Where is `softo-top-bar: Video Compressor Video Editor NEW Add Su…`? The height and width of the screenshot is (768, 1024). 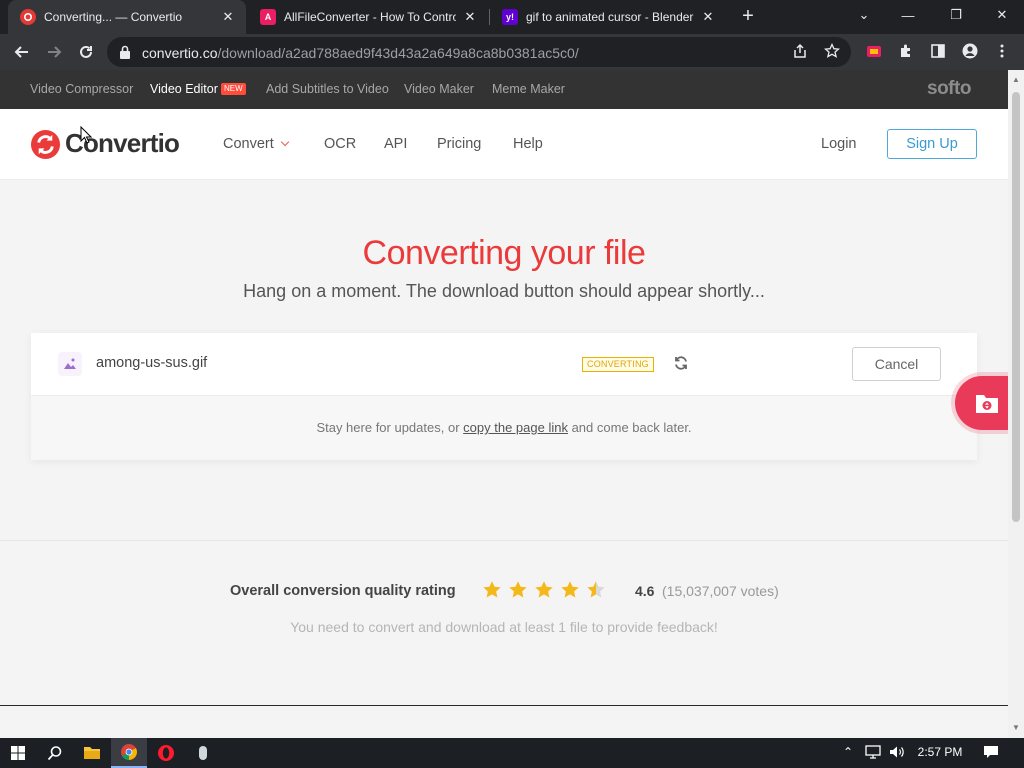 softo-top-bar: Video Compressor Video Editor NEW Add Su… is located at coordinates (504, 89).